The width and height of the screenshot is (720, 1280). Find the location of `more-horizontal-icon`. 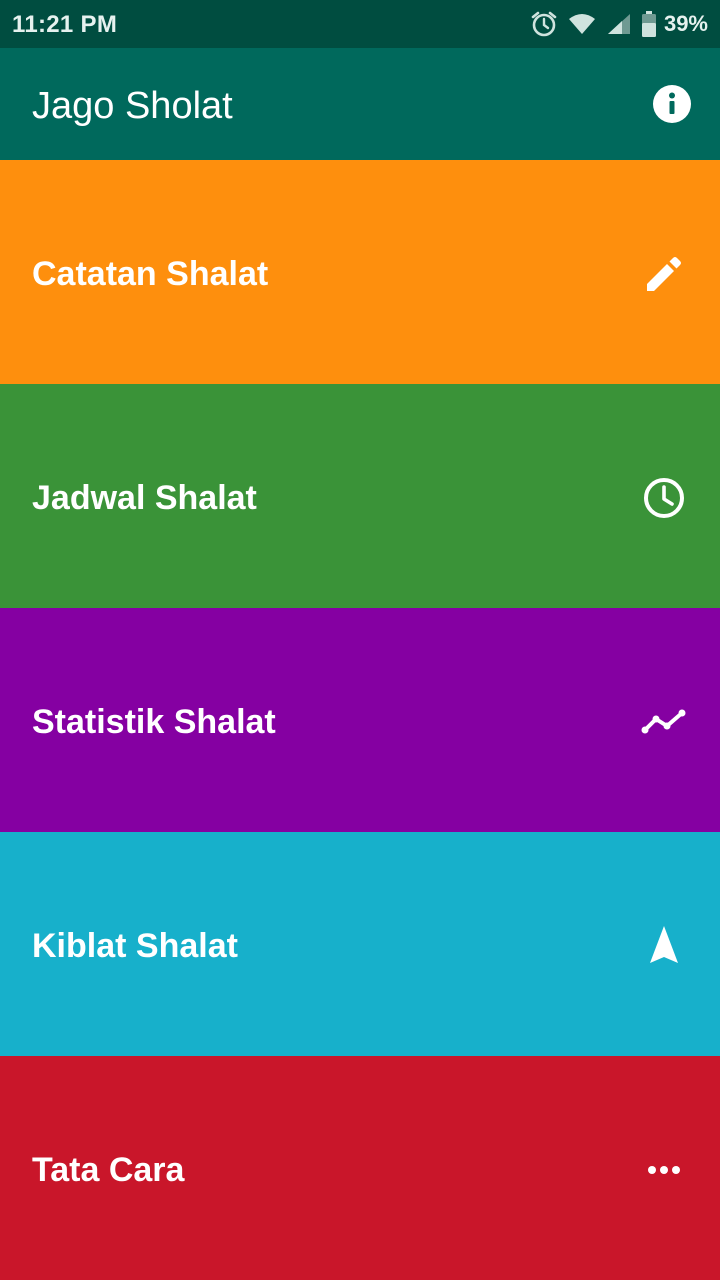

more-horizontal-icon is located at coordinates (664, 1170).